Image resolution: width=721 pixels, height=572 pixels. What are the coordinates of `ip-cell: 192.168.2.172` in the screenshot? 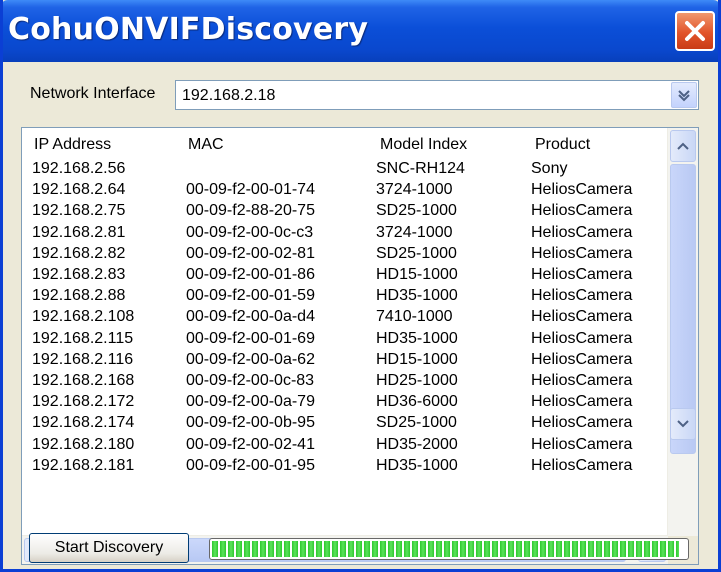 It's located at (83, 402).